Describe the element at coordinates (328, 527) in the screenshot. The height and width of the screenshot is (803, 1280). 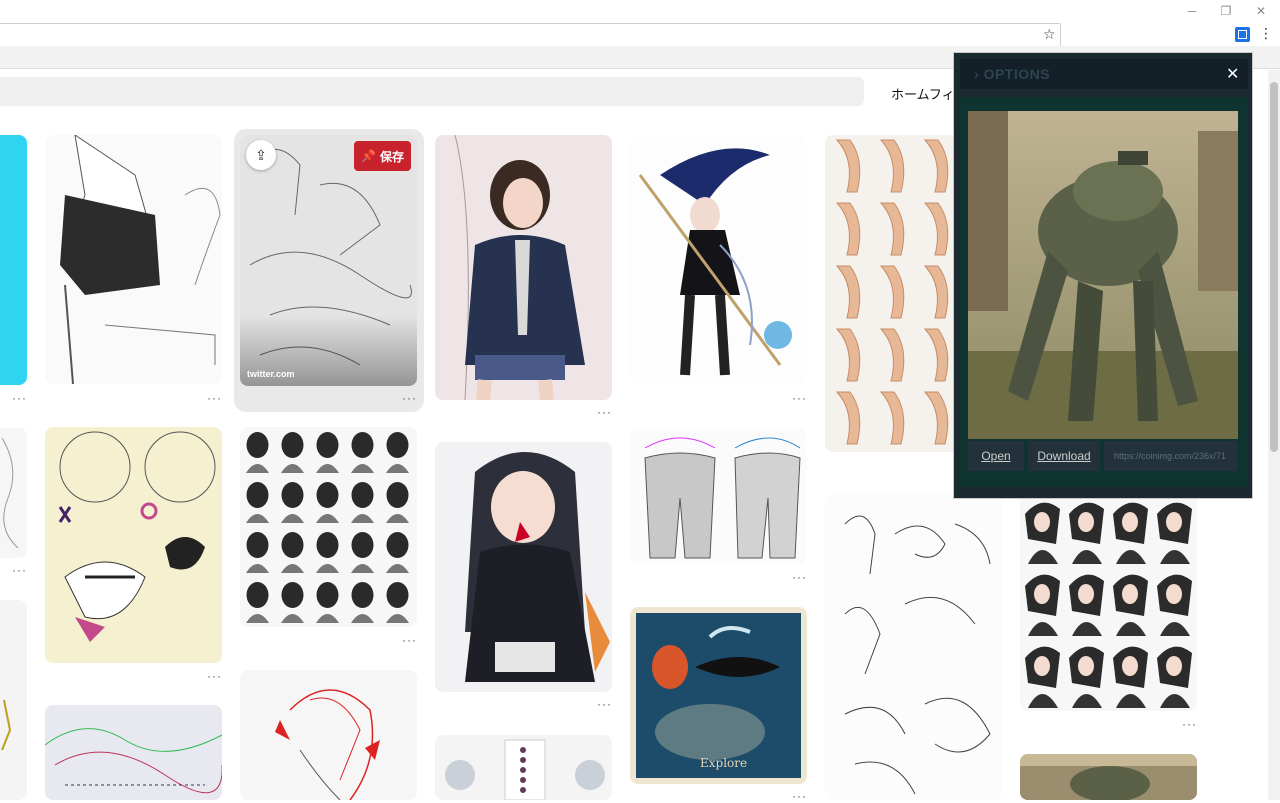
I see `pin-hairstyles` at that location.